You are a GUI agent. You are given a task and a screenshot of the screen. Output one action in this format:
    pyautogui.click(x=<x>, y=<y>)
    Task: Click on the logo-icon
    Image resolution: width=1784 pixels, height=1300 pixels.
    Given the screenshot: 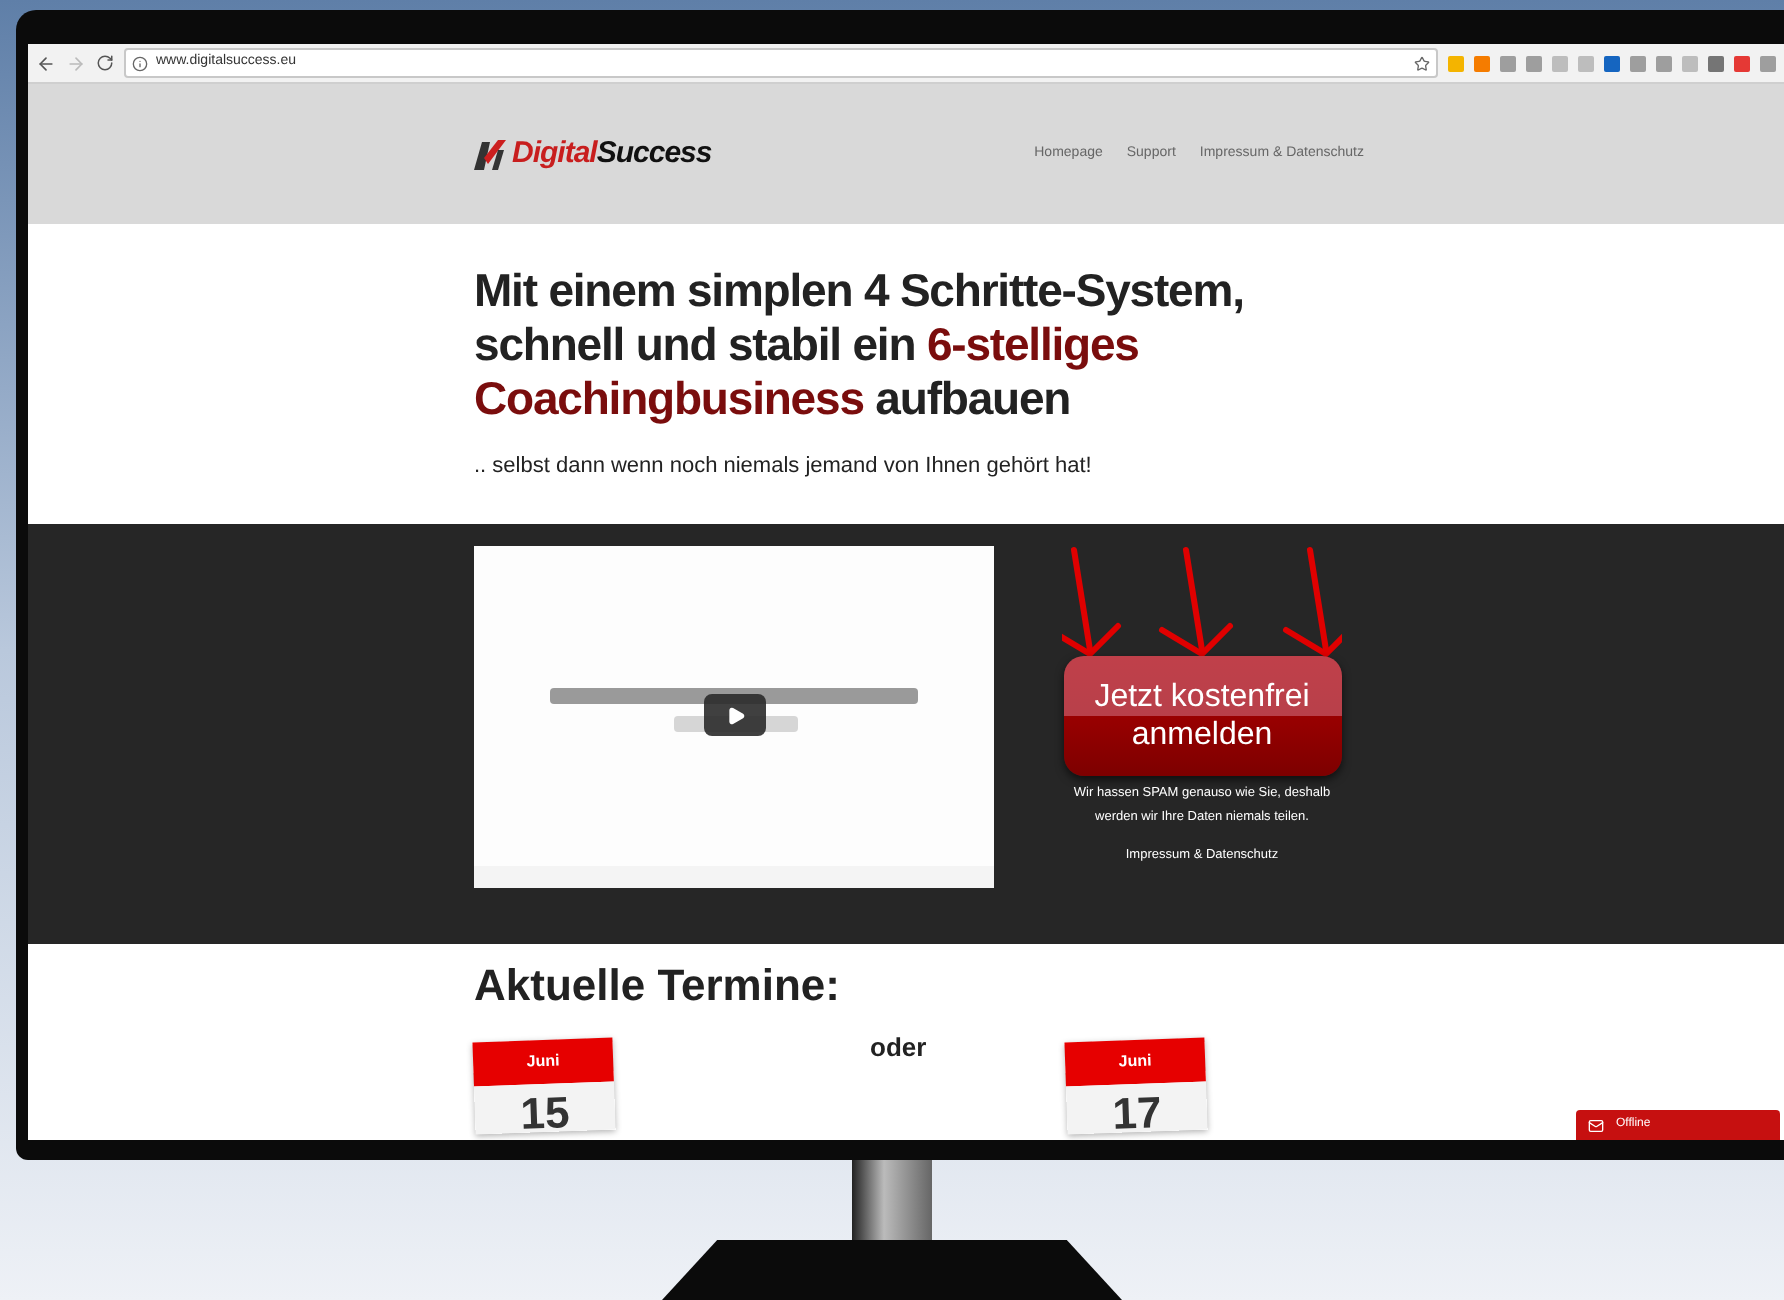 What is the action you would take?
    pyautogui.click(x=490, y=154)
    